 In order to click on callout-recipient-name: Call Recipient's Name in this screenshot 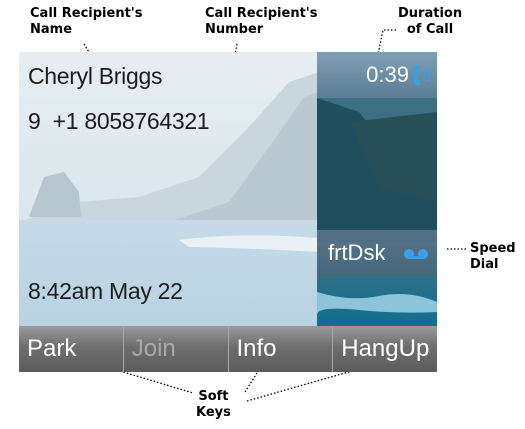, I will do `click(86, 21)`.